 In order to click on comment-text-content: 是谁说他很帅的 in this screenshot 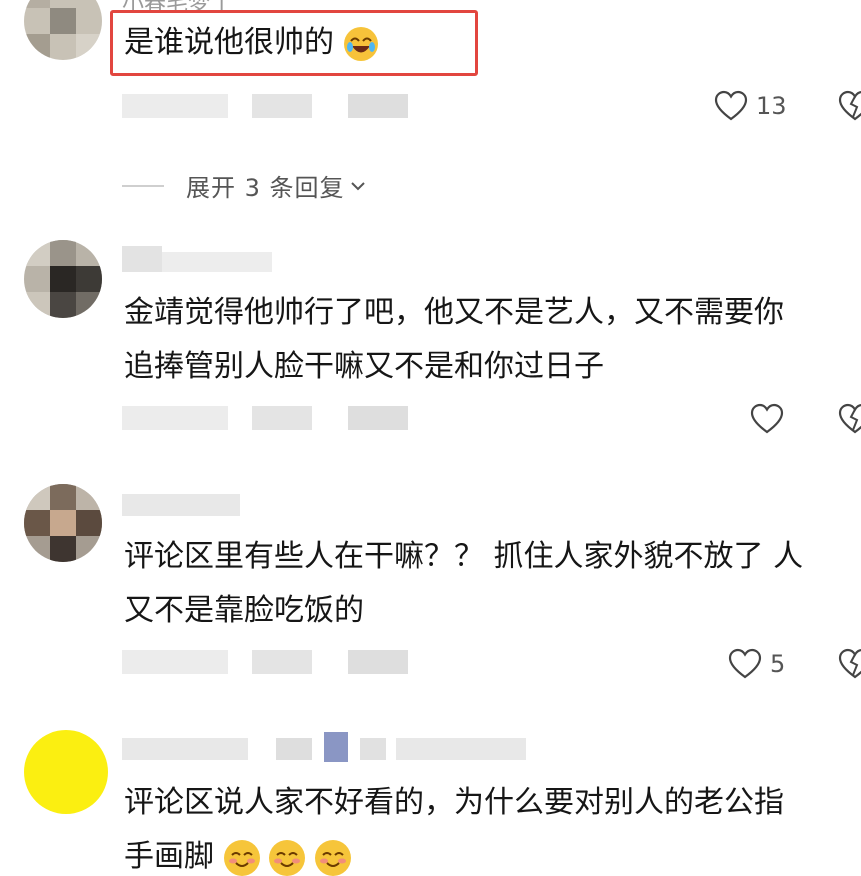, I will do `click(229, 42)`.